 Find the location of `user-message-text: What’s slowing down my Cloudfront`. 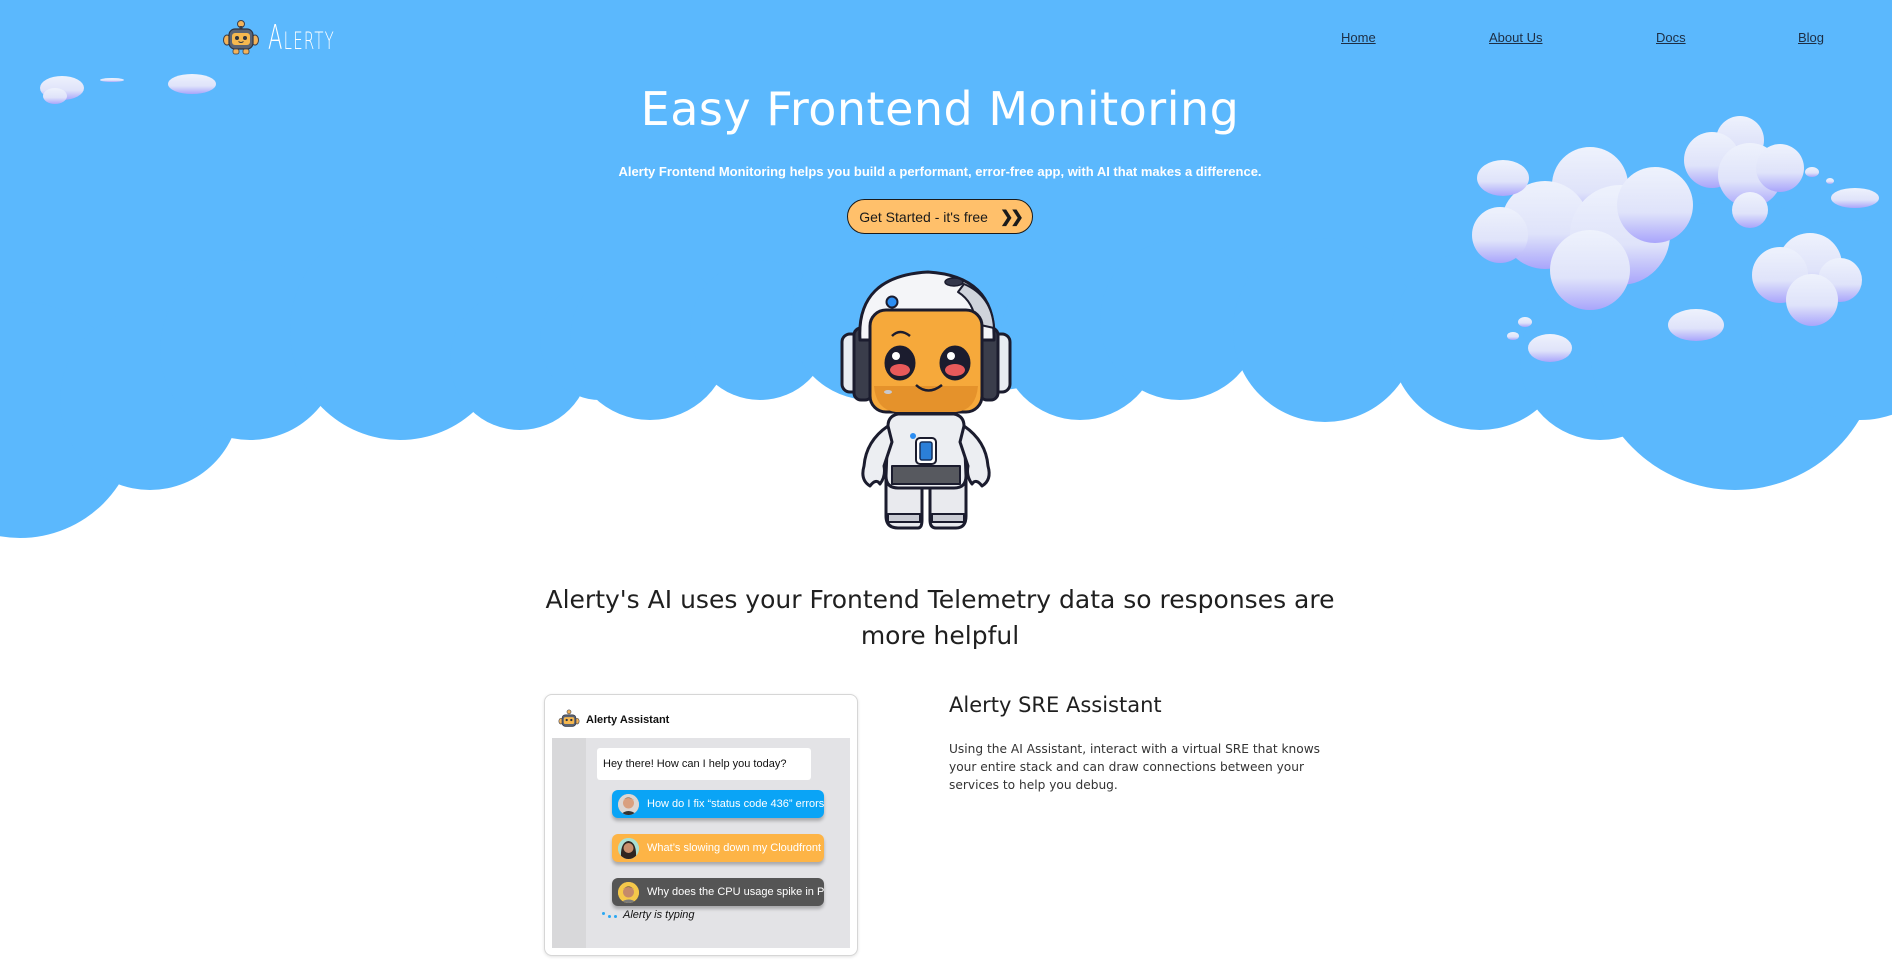

user-message-text: What’s slowing down my Cloudfront is located at coordinates (734, 848).